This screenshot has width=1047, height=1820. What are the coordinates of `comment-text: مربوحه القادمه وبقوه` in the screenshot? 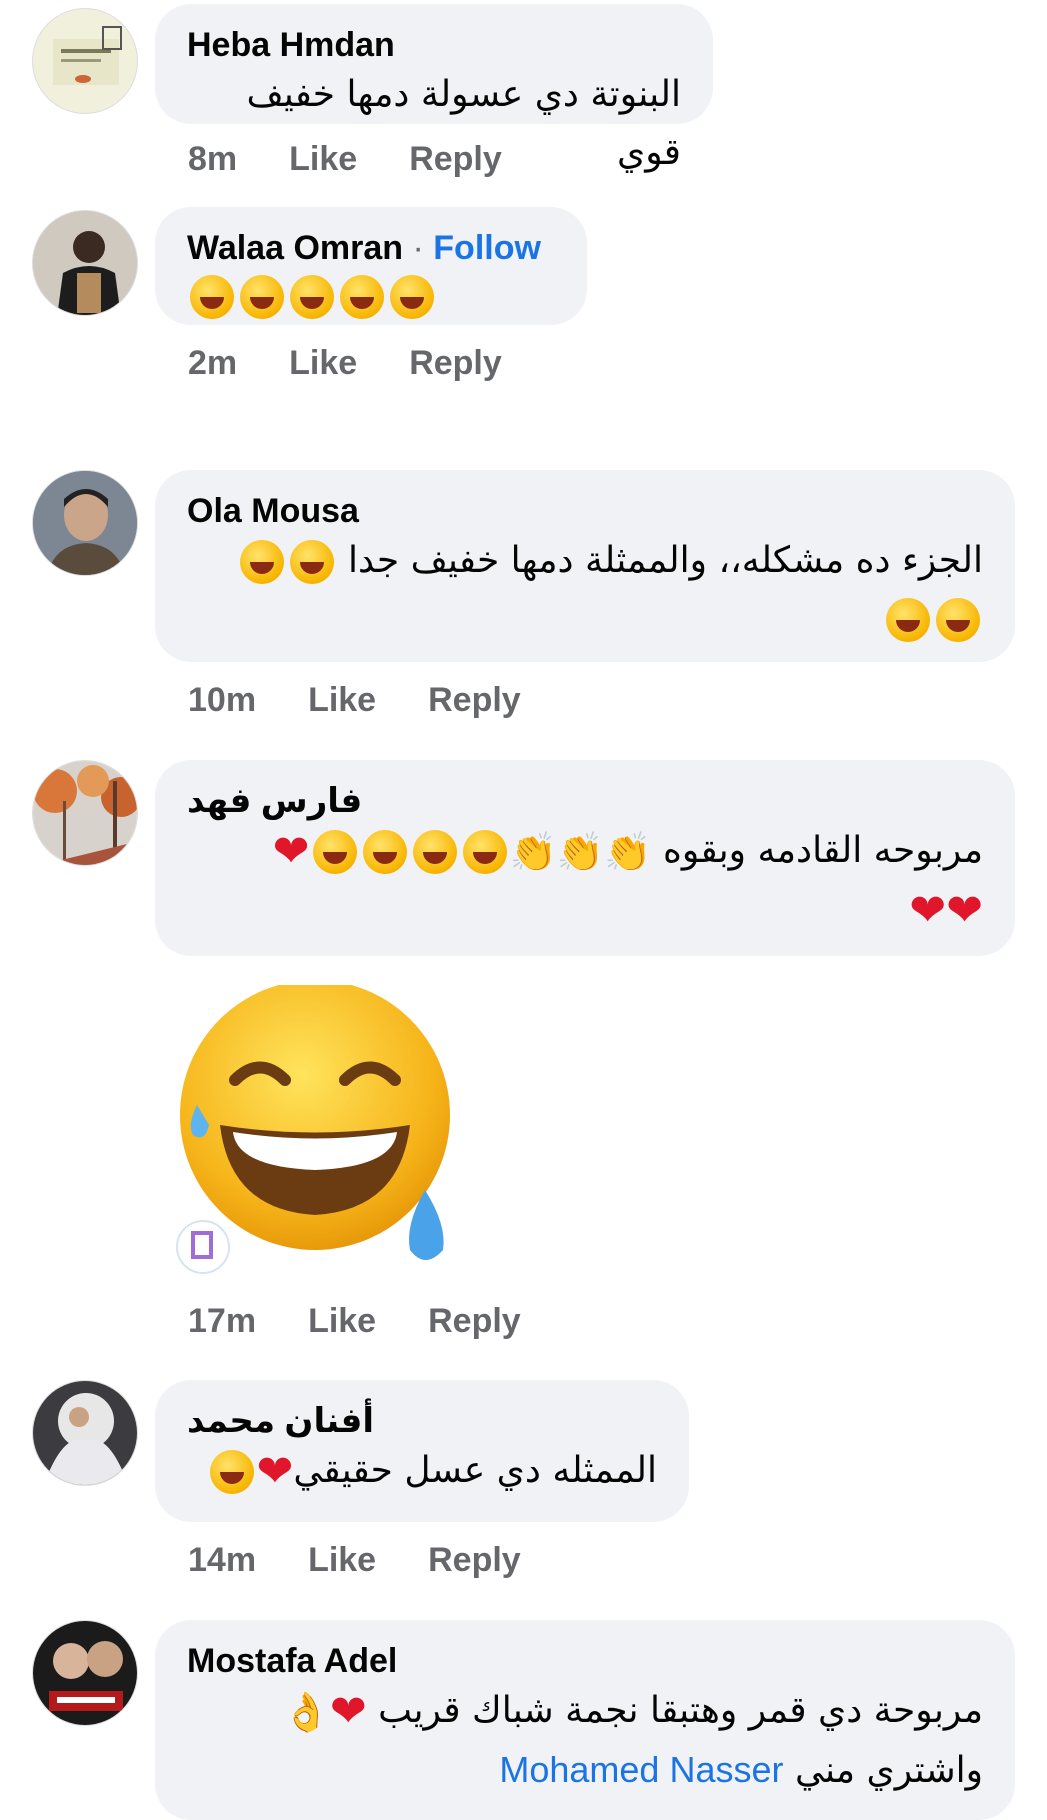 It's located at (822, 850).